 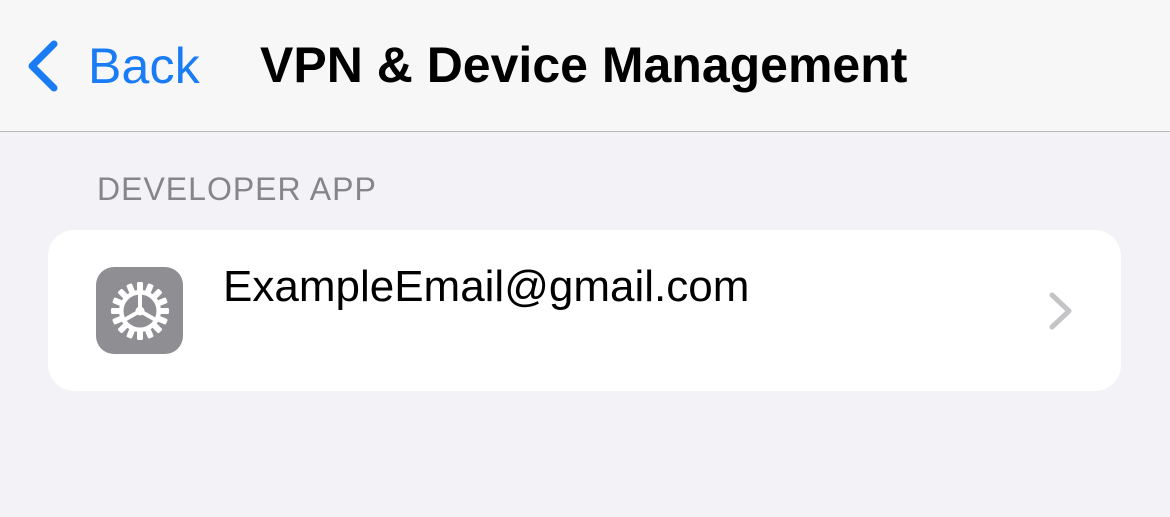 What do you see at coordinates (139, 310) in the screenshot?
I see `settings-gear-icon` at bounding box center [139, 310].